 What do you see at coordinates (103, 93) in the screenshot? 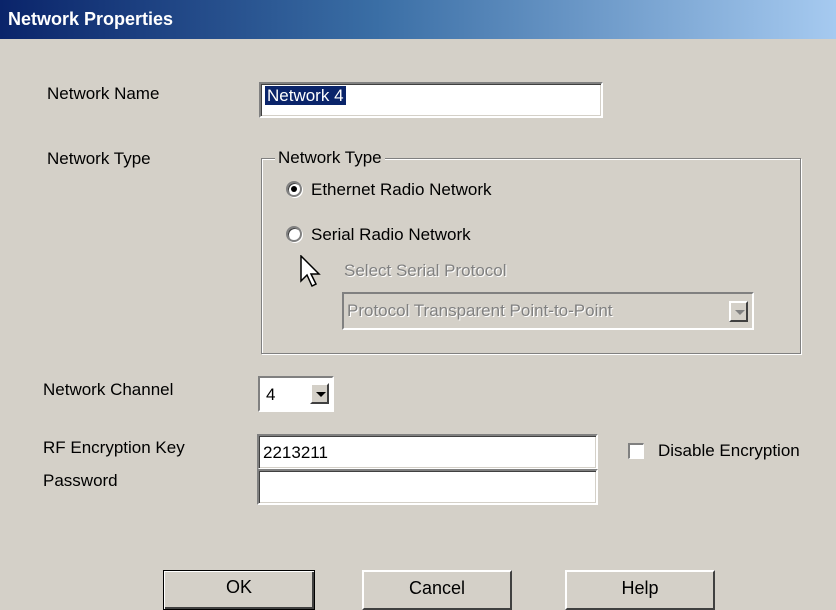
I see `network-name-label: Network Name` at bounding box center [103, 93].